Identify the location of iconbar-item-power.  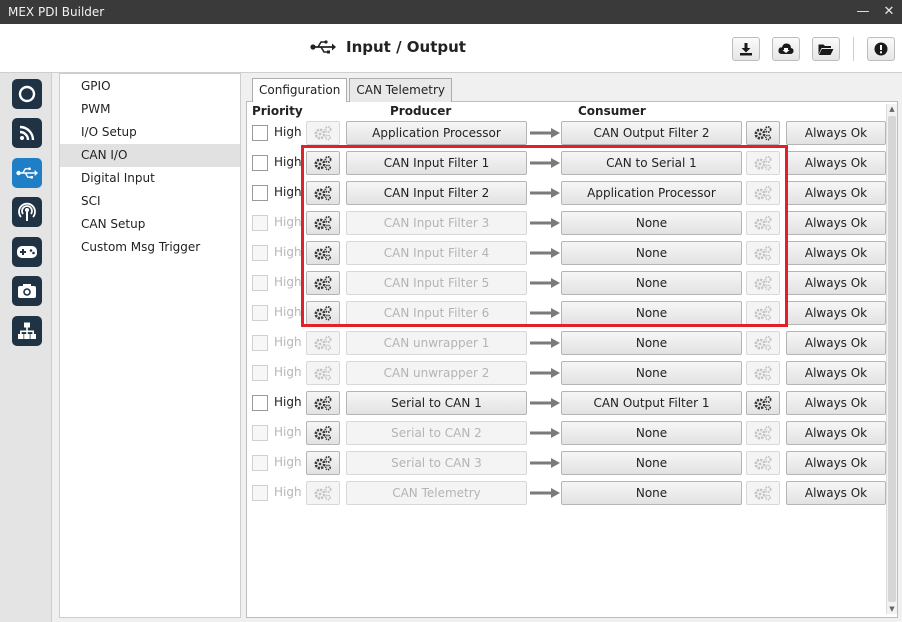
(27, 94).